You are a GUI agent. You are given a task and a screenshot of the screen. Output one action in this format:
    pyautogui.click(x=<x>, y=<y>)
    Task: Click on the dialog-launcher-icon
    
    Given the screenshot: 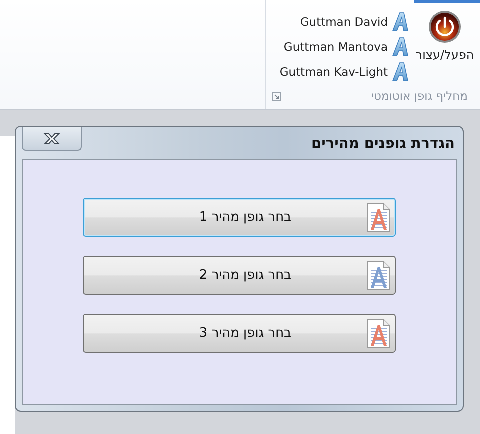 What is the action you would take?
    pyautogui.click(x=276, y=96)
    